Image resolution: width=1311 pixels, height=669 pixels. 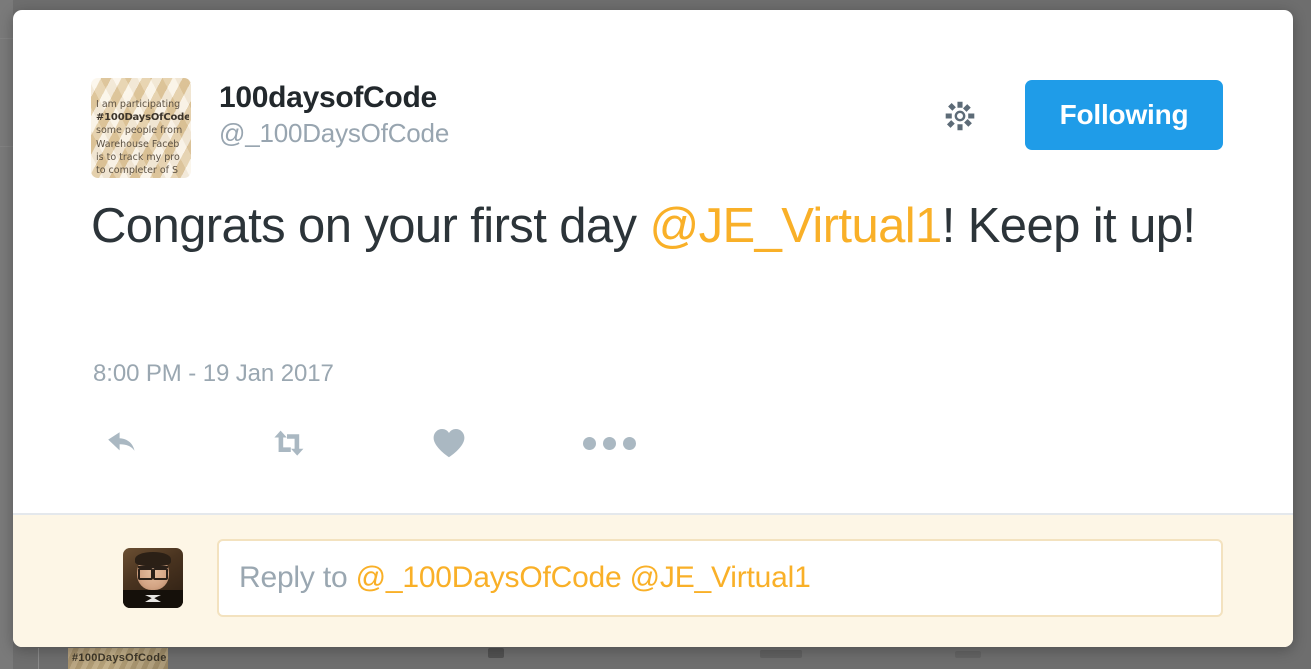 I want to click on author-names: 100daysofCode @_100DaysOfCode, so click(x=334, y=115).